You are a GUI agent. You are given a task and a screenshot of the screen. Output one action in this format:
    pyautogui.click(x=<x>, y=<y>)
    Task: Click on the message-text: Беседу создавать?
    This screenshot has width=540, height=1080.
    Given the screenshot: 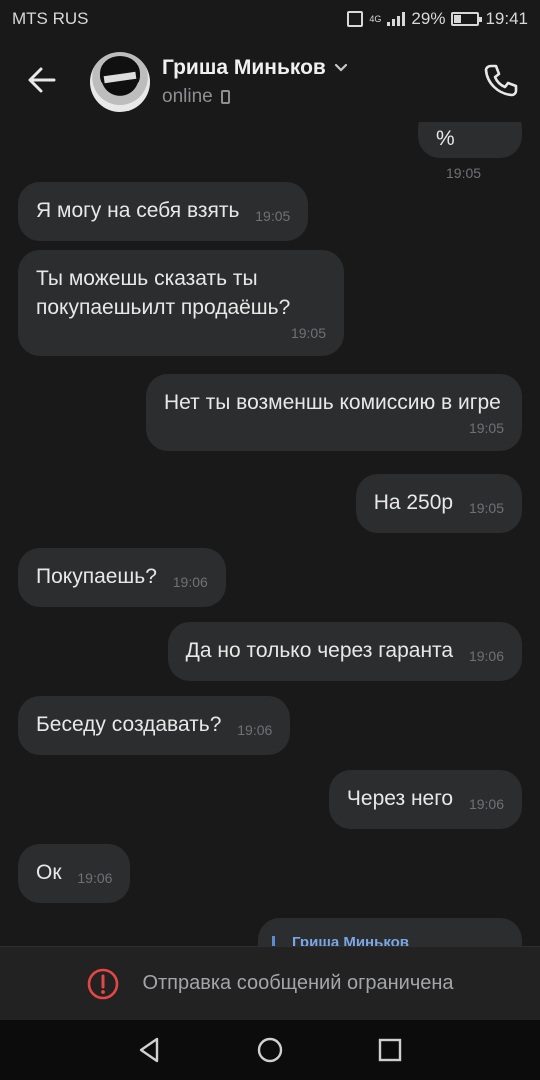 What is the action you would take?
    pyautogui.click(x=129, y=724)
    